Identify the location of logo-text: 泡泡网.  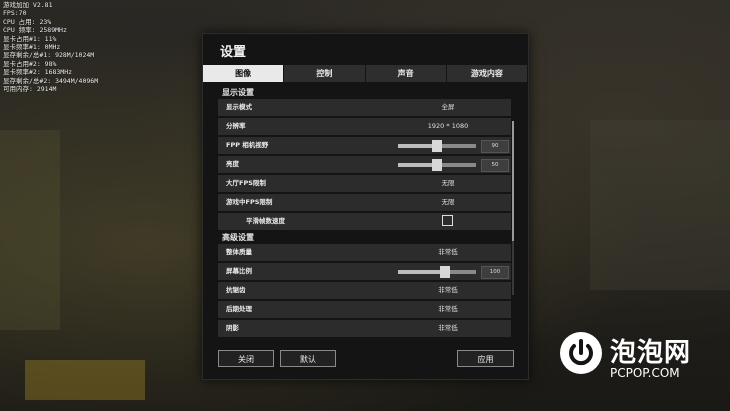
(651, 353).